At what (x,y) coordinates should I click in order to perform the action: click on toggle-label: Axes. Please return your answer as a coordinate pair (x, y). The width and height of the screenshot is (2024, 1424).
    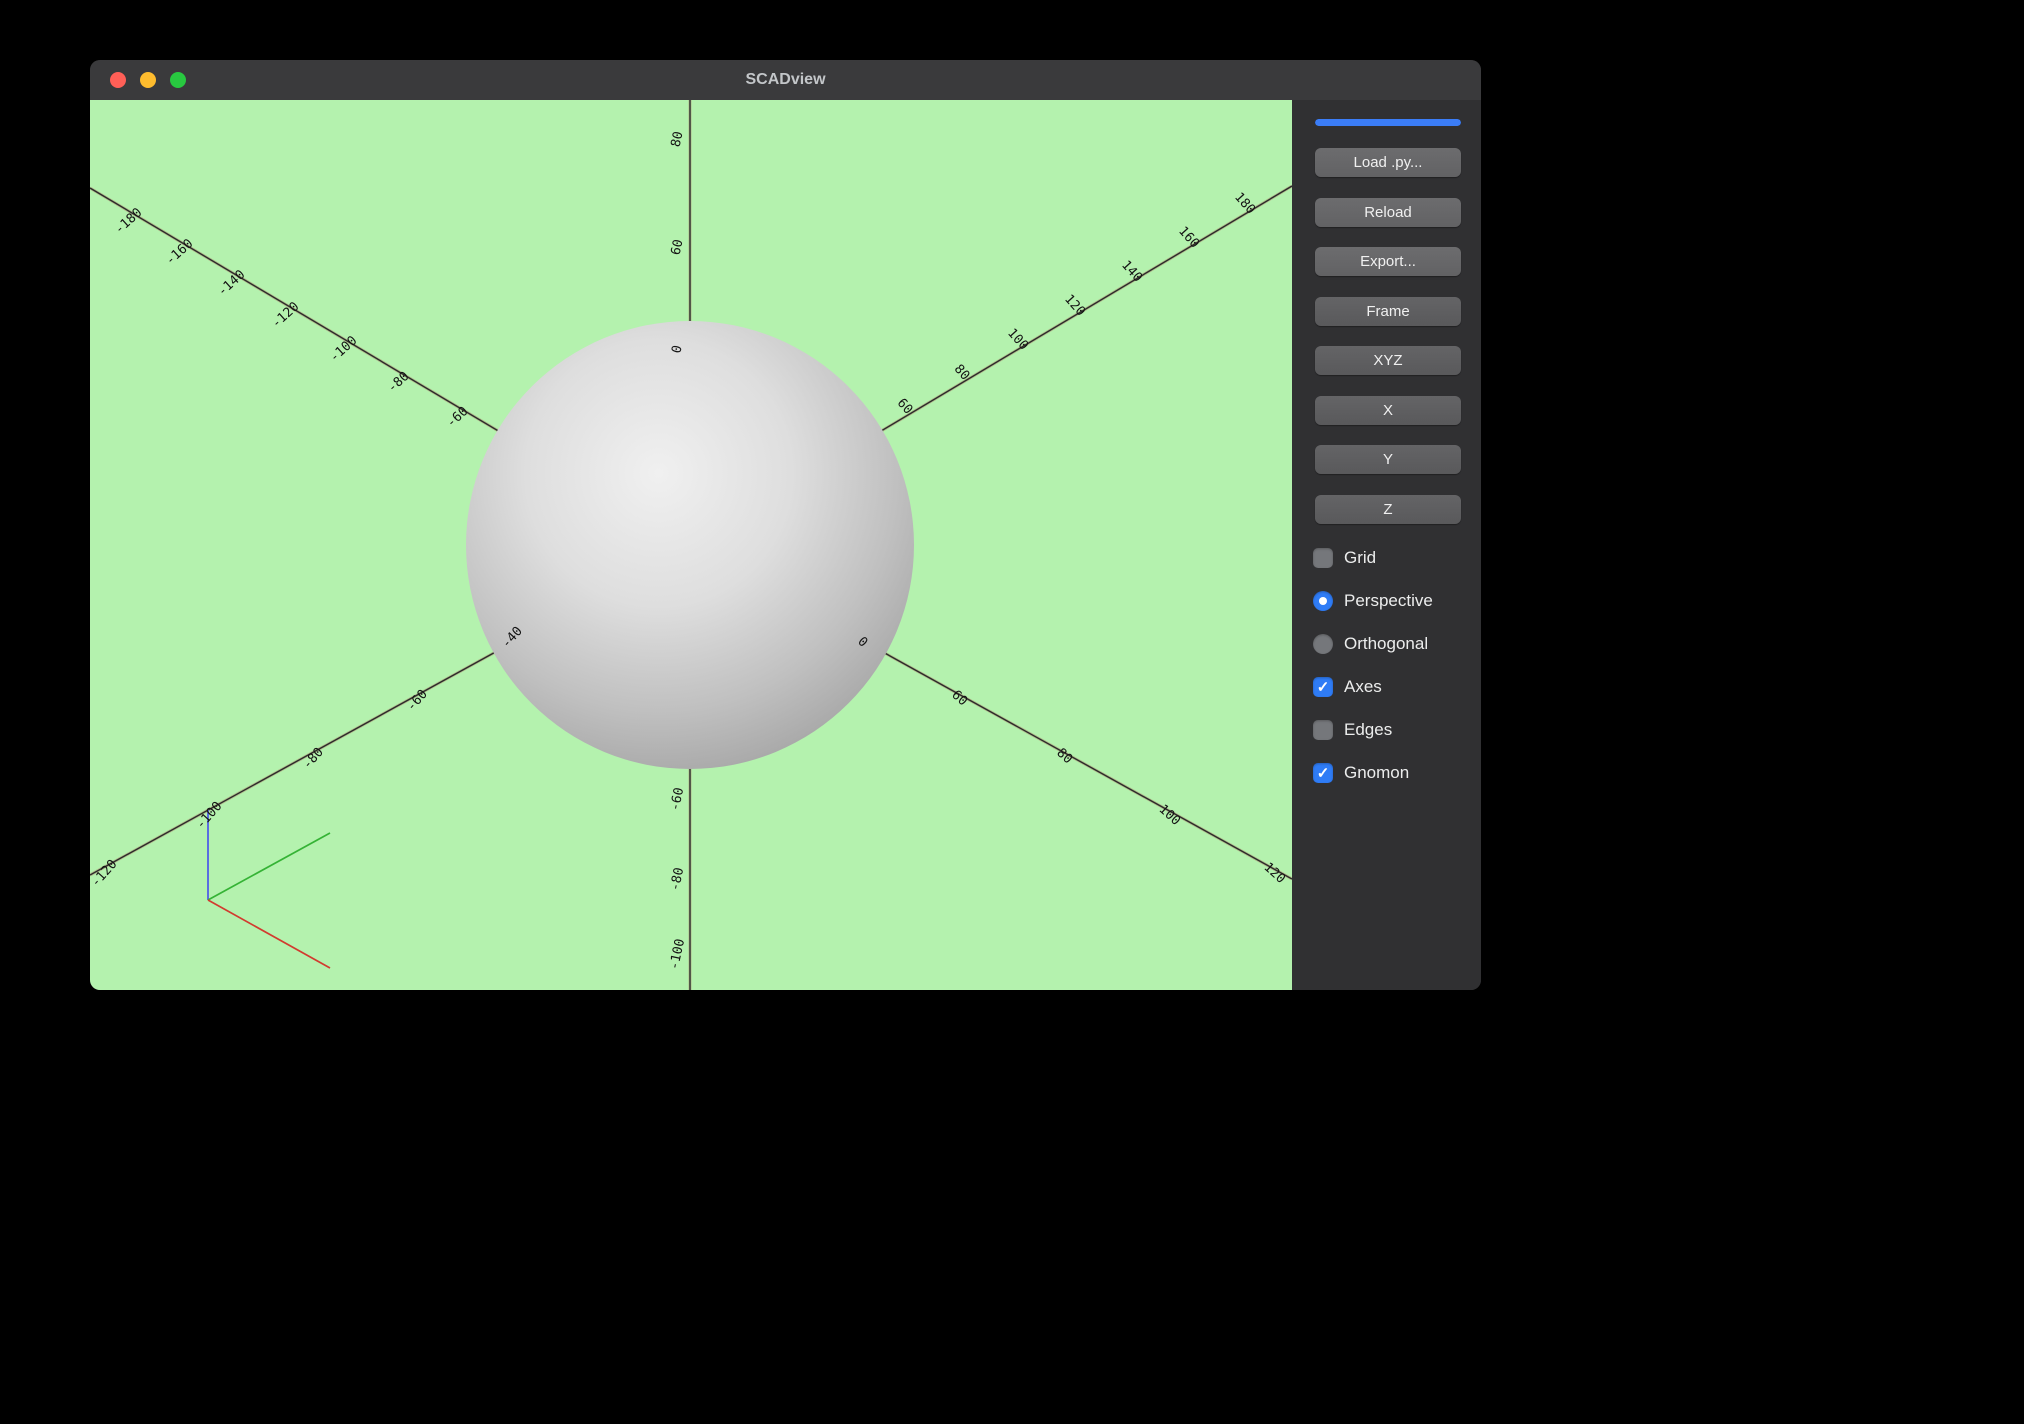
    Looking at the image, I should click on (1363, 686).